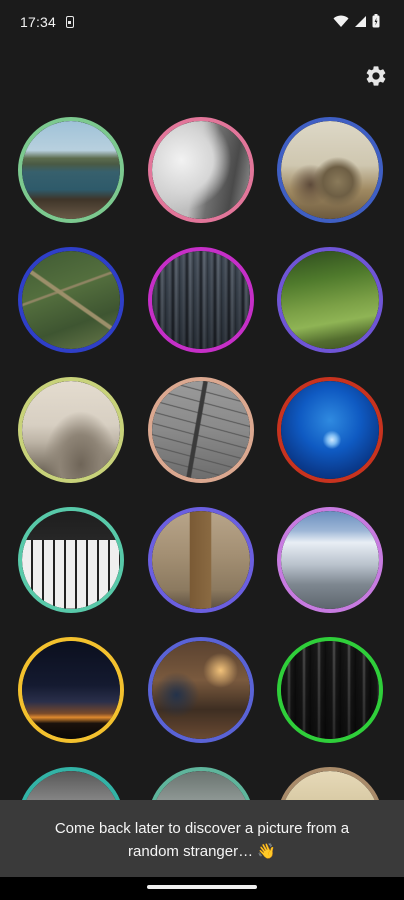  Describe the element at coordinates (71, 690) in the screenshot. I see `night-horizon-photo` at that location.